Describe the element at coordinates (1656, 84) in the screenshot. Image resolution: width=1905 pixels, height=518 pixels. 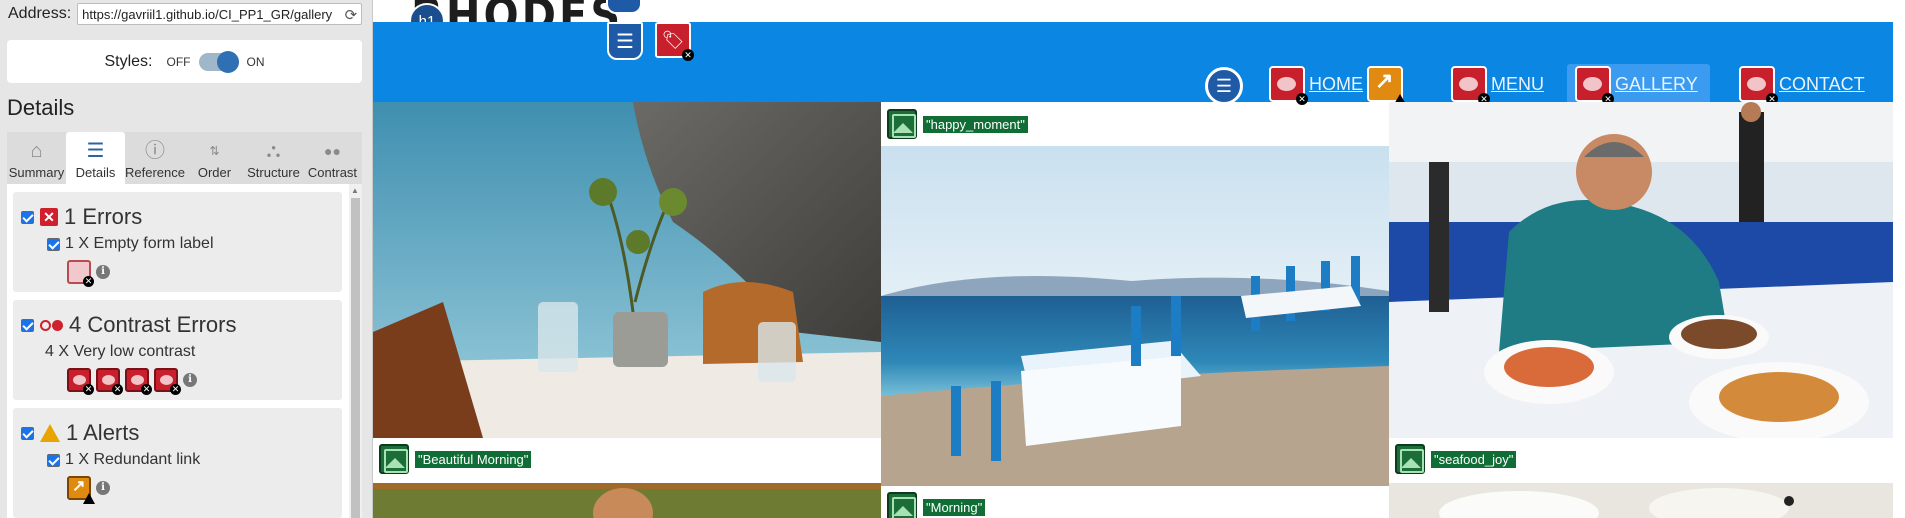
I see `nav-gallery-link: GALLERY` at that location.